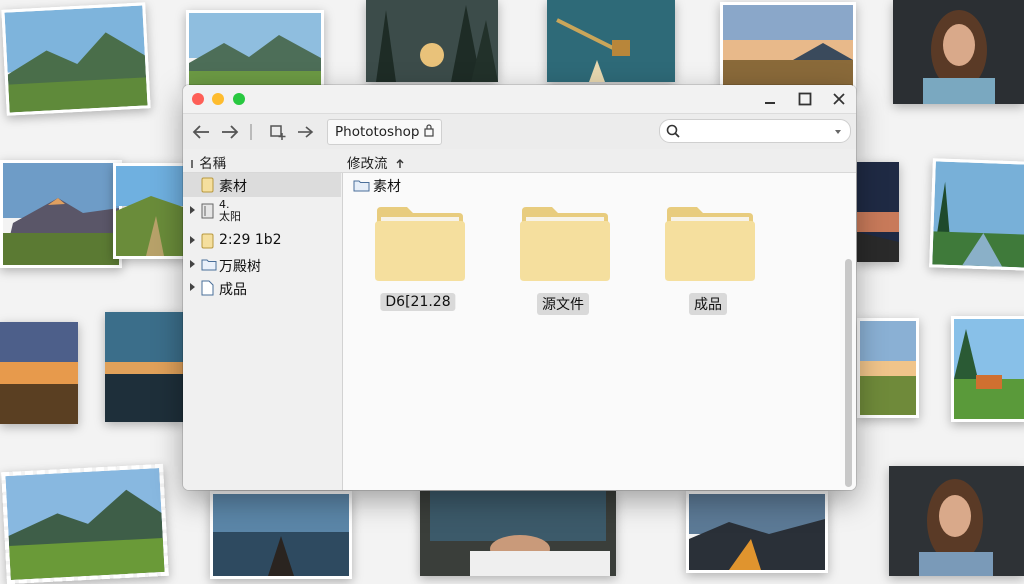  Describe the element at coordinates (519, 161) in the screenshot. I see `column-headers: 名稱 修改流` at that location.